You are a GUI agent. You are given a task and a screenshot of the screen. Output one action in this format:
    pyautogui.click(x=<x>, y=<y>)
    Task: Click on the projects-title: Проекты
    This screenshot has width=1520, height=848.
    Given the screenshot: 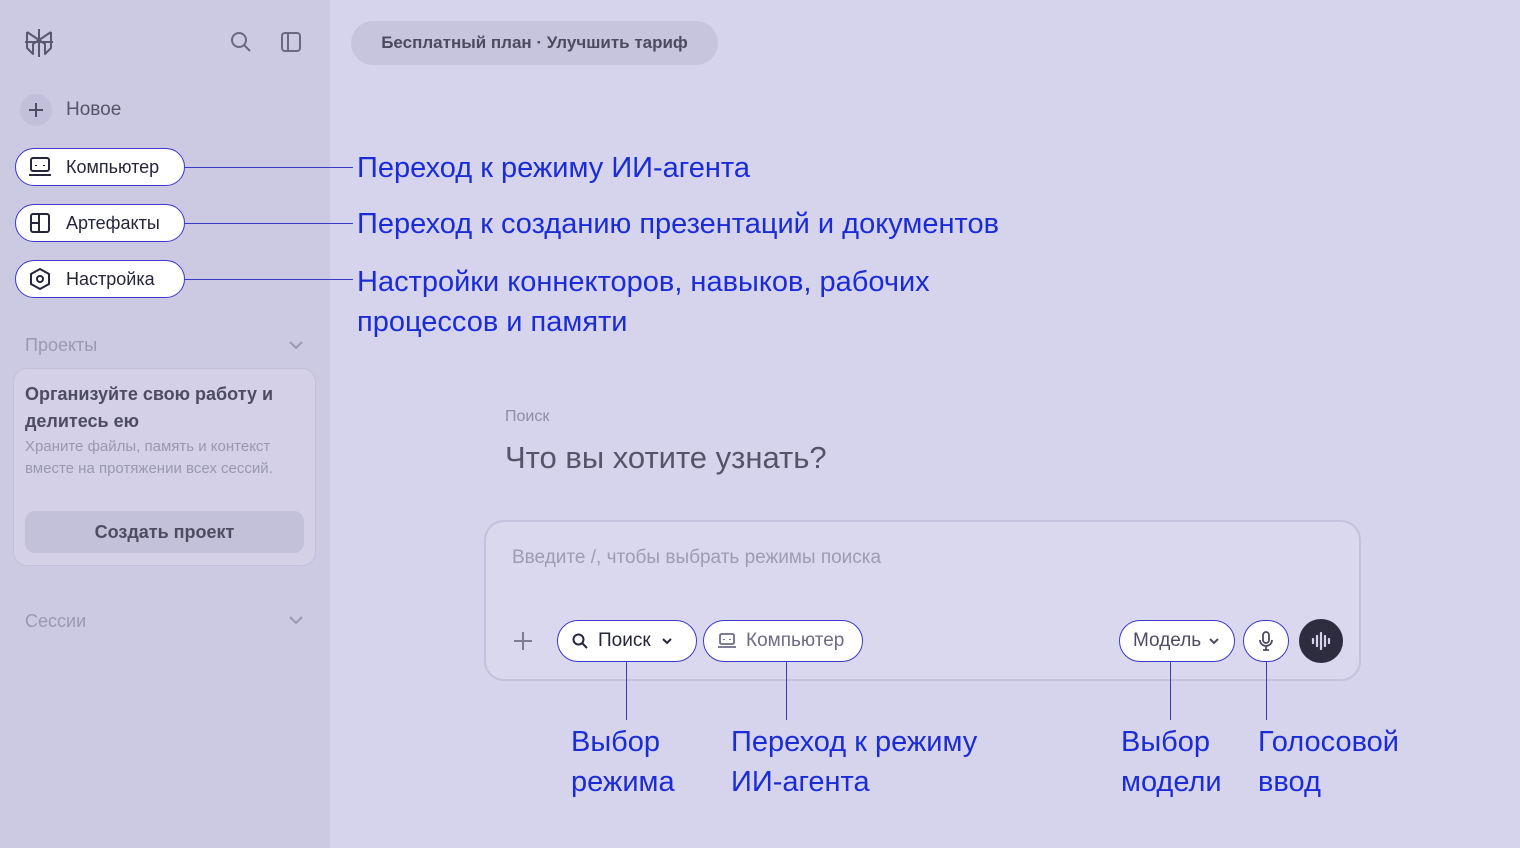 What is the action you would take?
    pyautogui.click(x=61, y=345)
    